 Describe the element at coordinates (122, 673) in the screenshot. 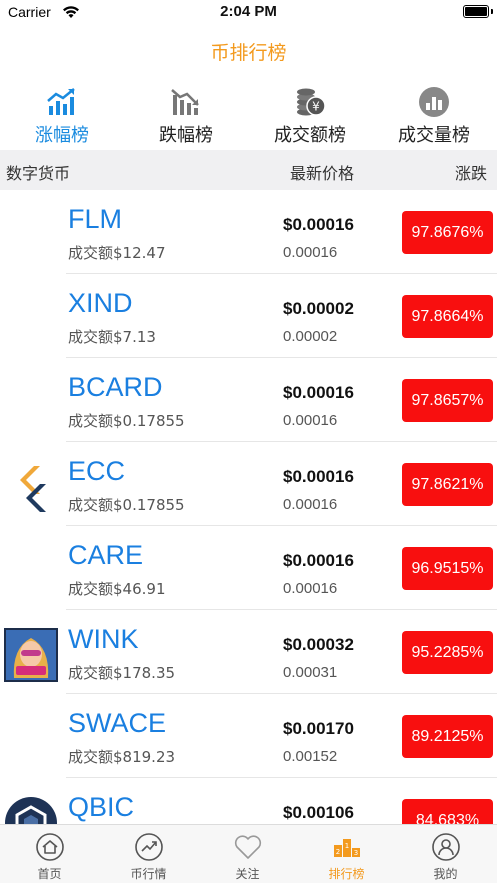

I see `coin-volume: 成交额$178.35` at that location.